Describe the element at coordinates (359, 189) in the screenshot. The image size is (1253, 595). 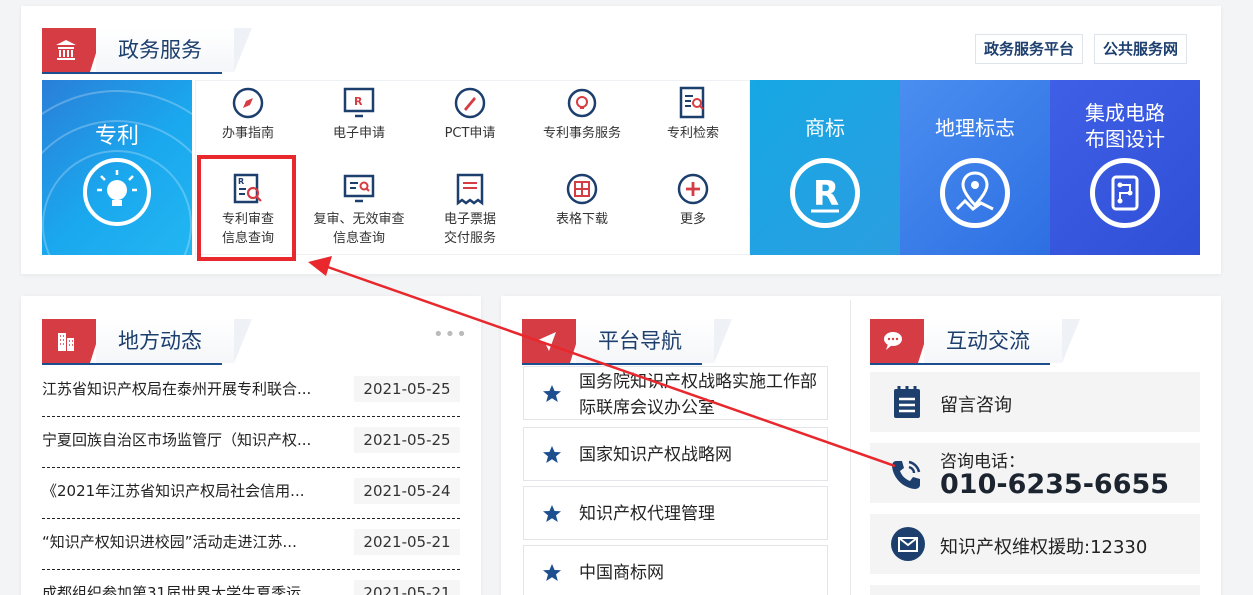
I see `screen-search-icon` at that location.